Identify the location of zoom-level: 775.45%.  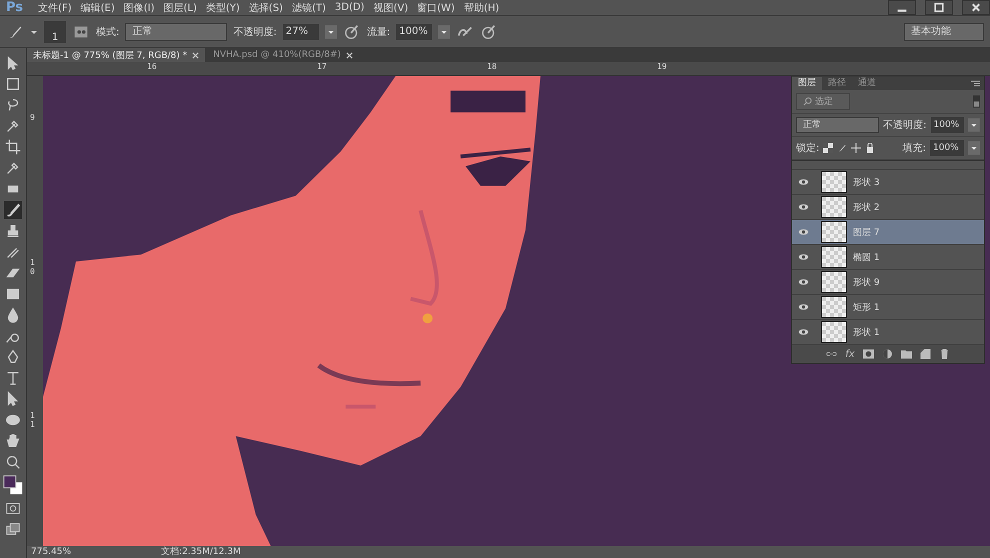
(51, 552).